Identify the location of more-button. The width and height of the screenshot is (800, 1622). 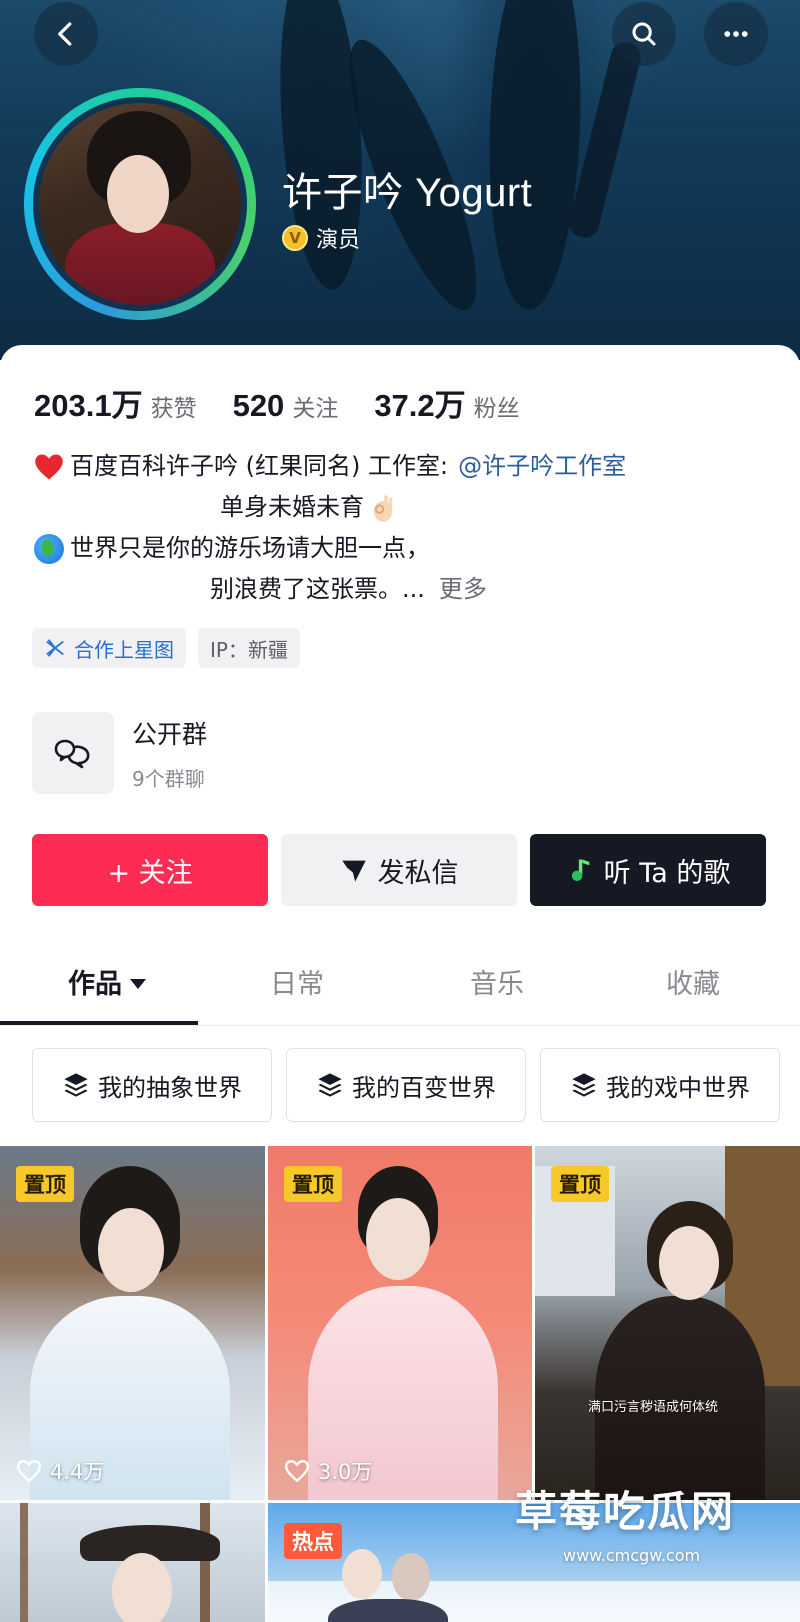
(736, 34).